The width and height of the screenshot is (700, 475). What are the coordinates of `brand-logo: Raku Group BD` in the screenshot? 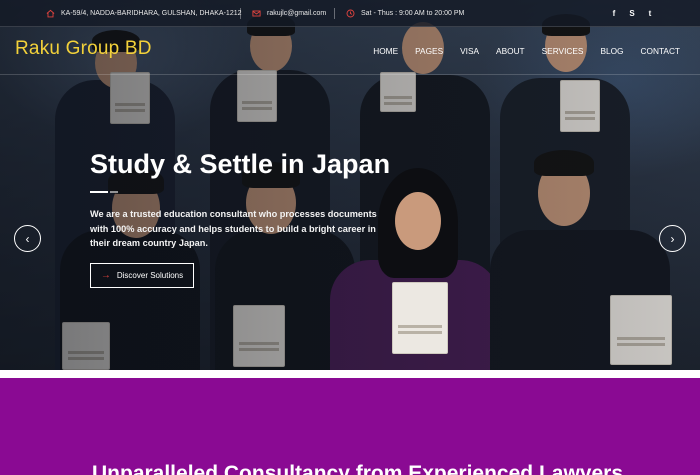 It's located at (83, 49).